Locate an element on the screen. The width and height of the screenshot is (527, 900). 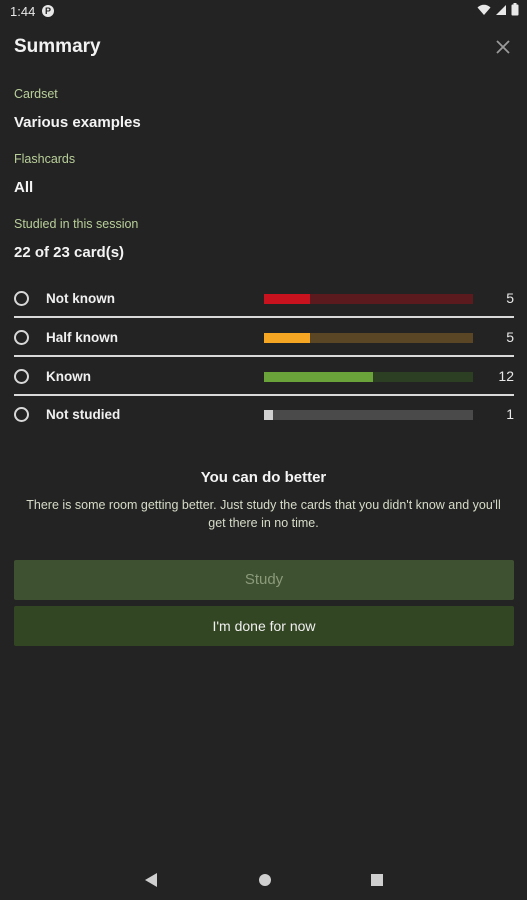
navigation-bar is located at coordinates (263, 880).